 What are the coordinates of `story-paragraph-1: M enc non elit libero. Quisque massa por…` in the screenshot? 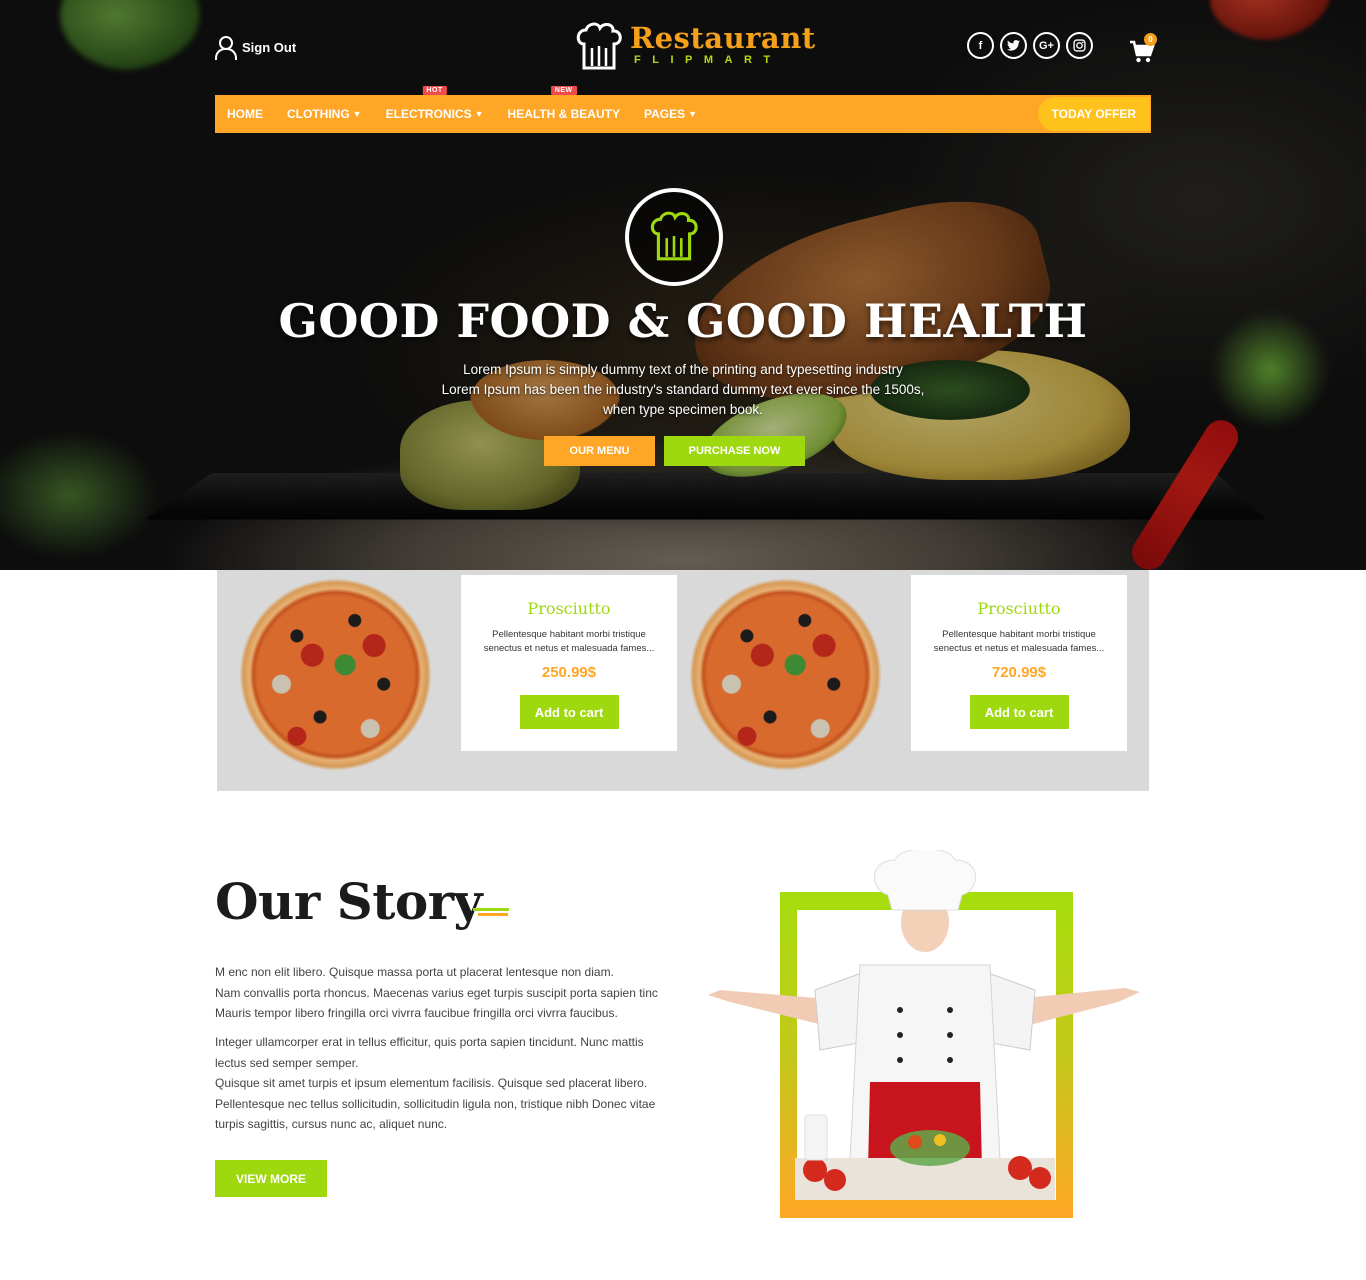 It's located at (445, 993).